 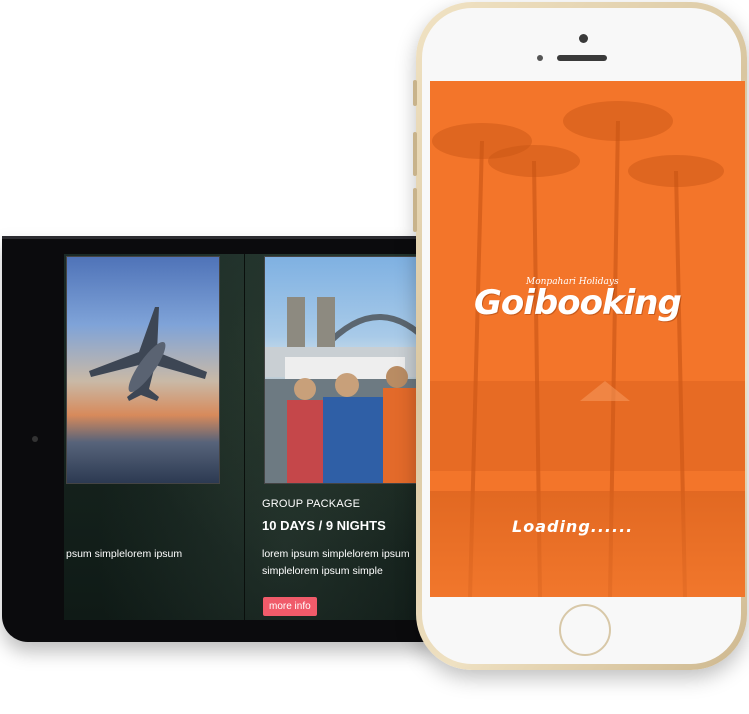 I want to click on brand-logo: Goibooking, so click(x=578, y=303).